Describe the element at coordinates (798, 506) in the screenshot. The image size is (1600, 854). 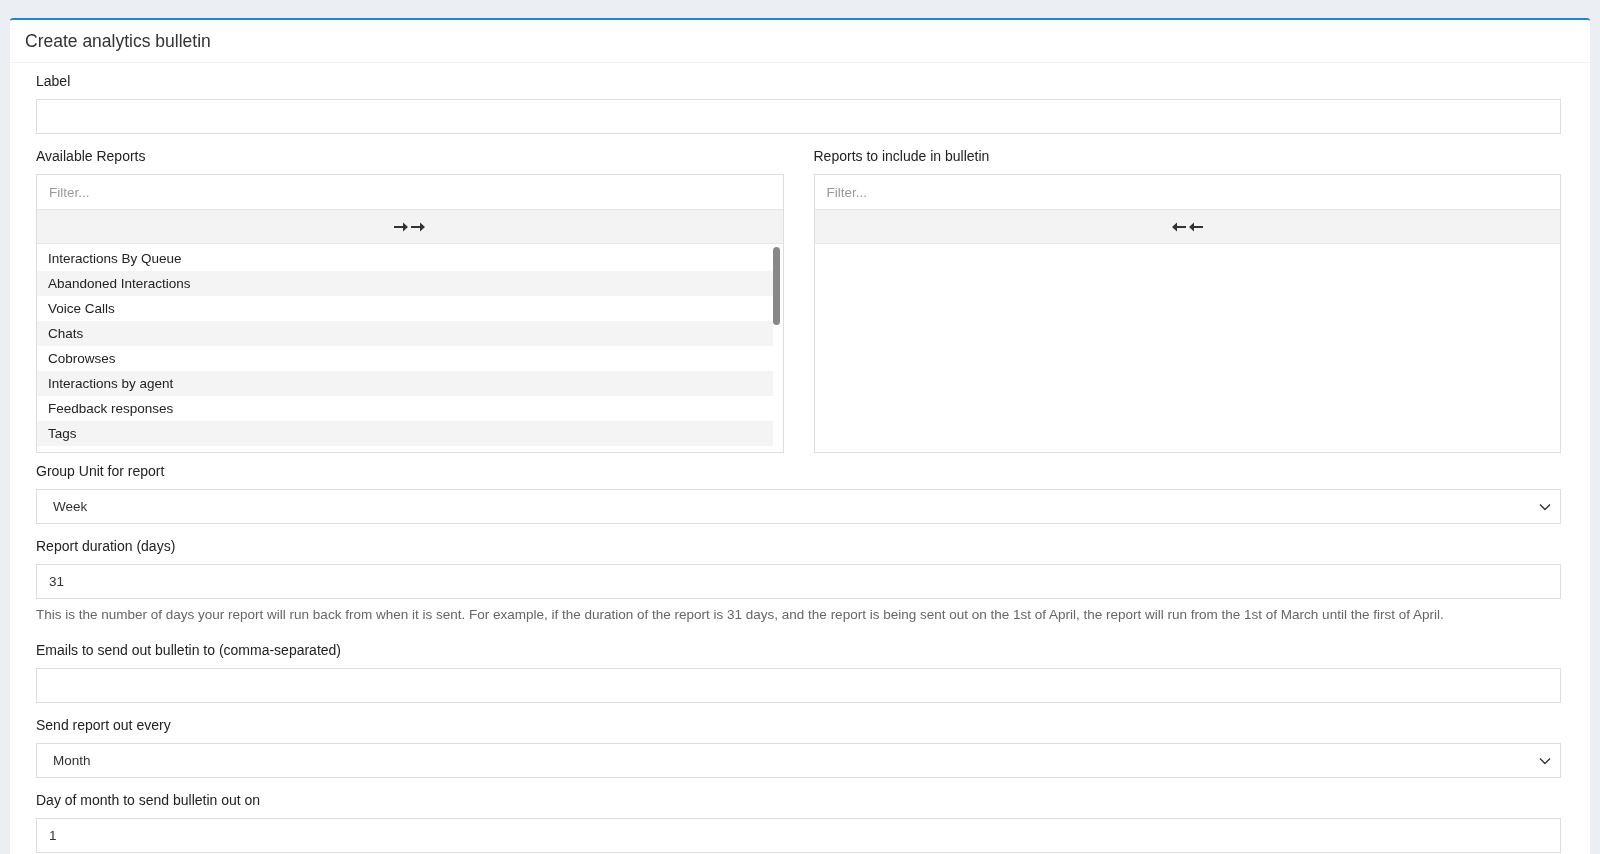
I see `select-dropdown: Week` at that location.